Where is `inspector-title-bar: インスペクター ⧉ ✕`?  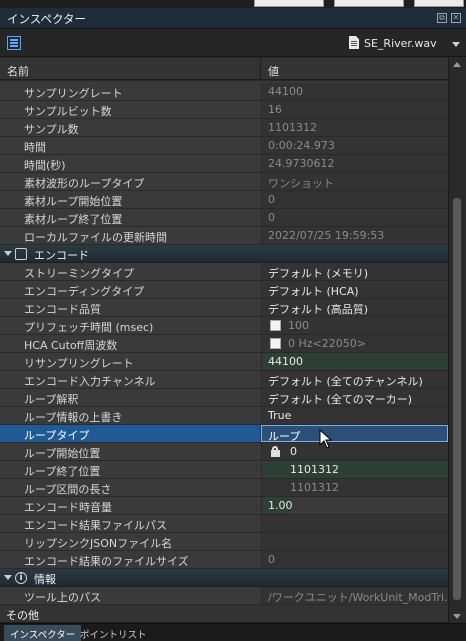
inspector-title-bar: インスペクター ⧉ ✕ is located at coordinates (233, 18).